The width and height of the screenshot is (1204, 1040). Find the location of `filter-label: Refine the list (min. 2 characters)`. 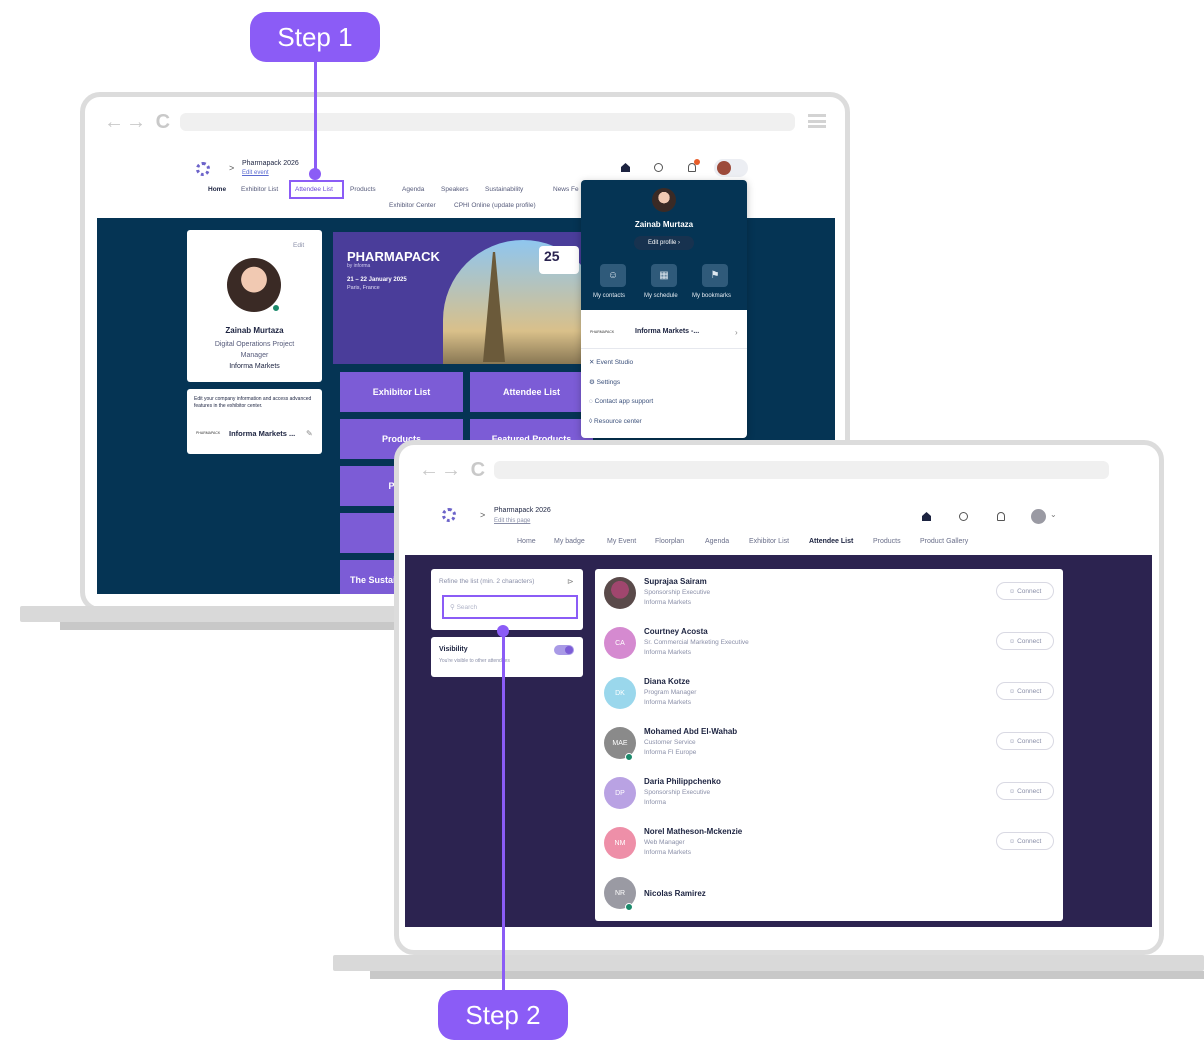

filter-label: Refine the list (min. 2 characters) is located at coordinates (487, 581).